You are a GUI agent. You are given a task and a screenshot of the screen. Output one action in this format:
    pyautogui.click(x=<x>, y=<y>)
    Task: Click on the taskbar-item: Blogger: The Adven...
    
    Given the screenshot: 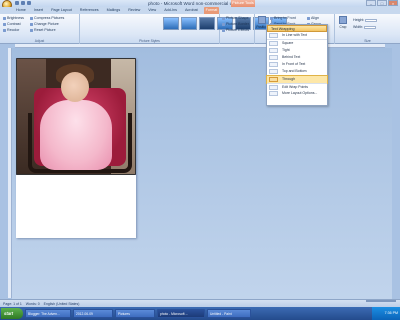 What is the action you would take?
    pyautogui.click(x=48, y=313)
    